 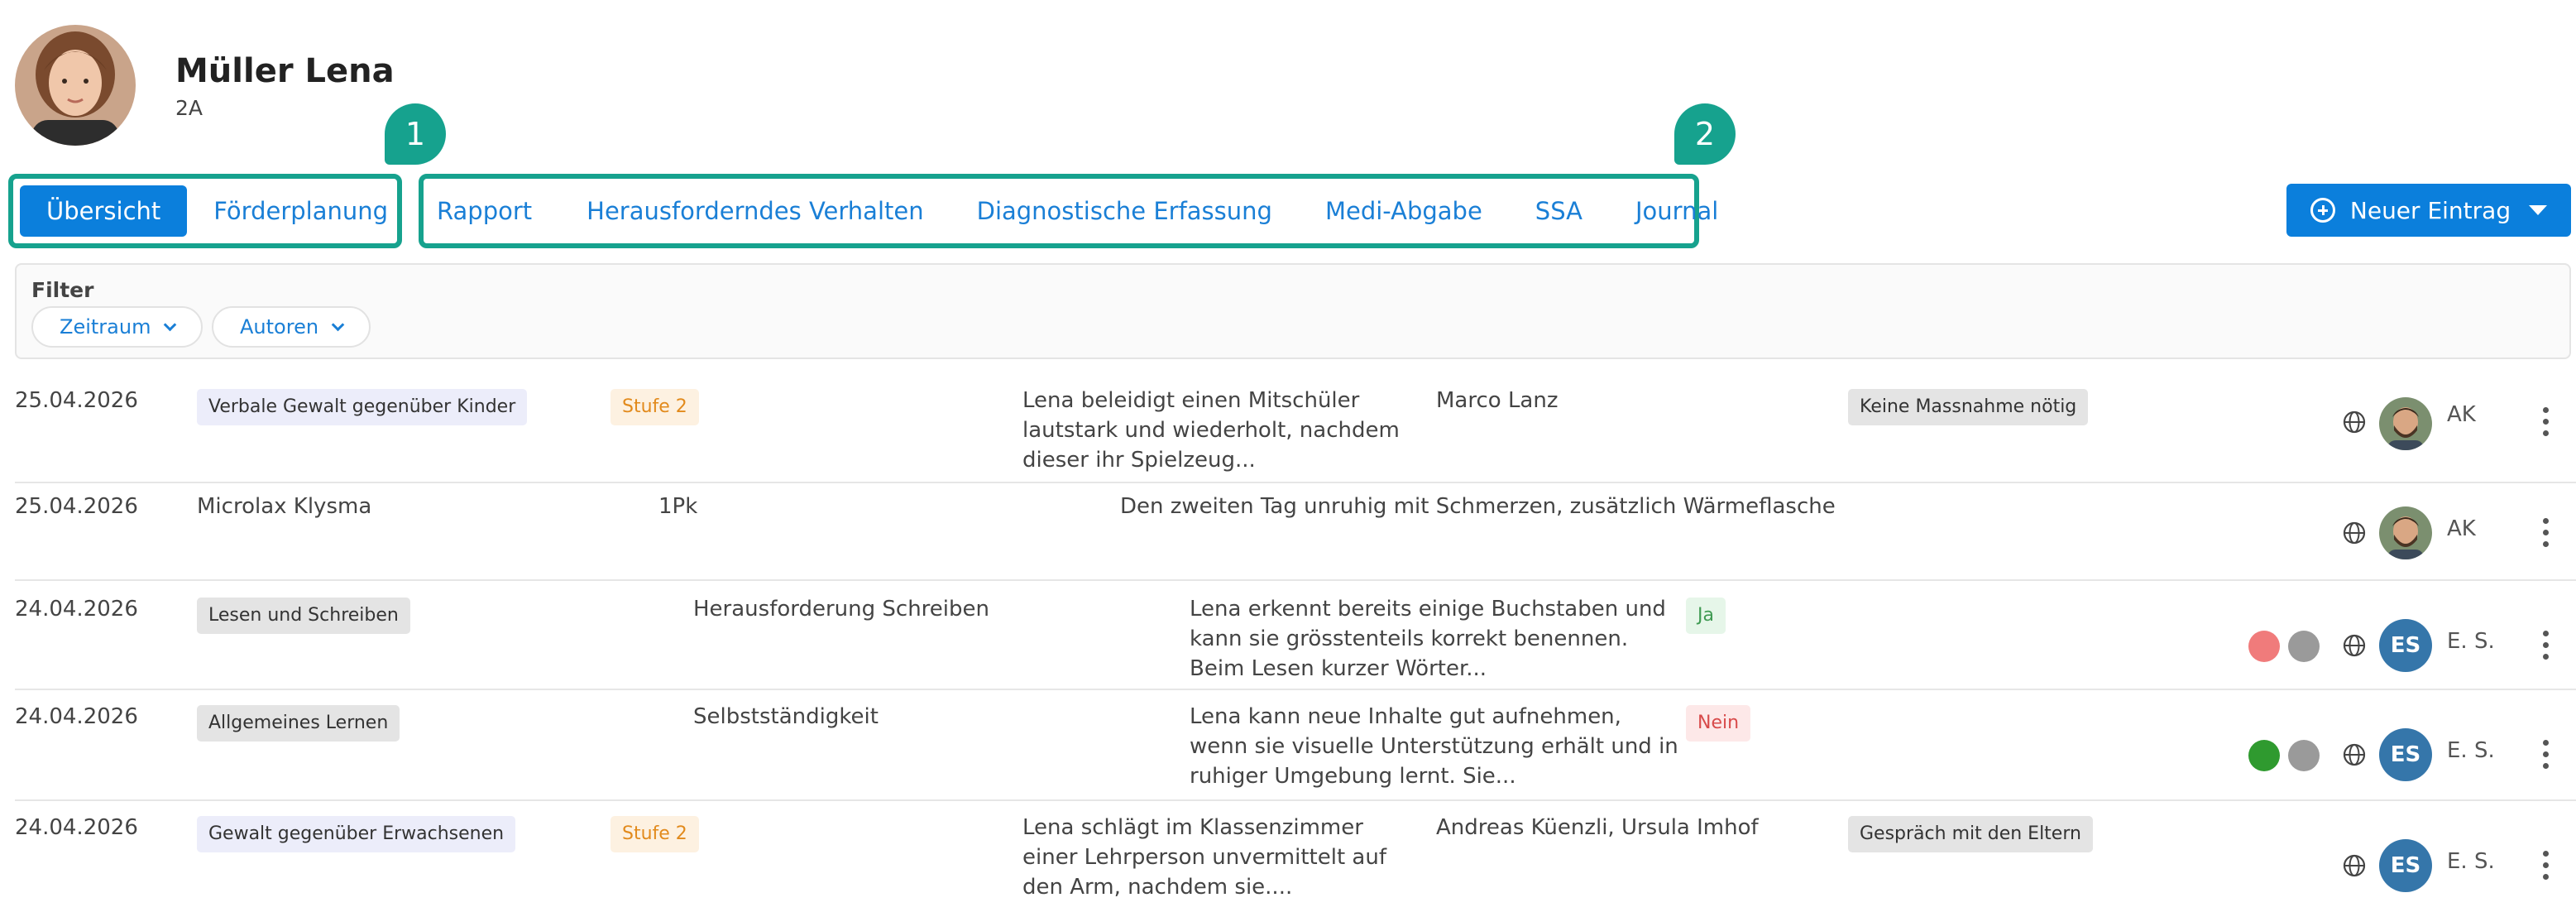 What do you see at coordinates (1125, 211) in the screenshot?
I see `tab-diagnostische-erfassung: Diagnostische Erfassung` at bounding box center [1125, 211].